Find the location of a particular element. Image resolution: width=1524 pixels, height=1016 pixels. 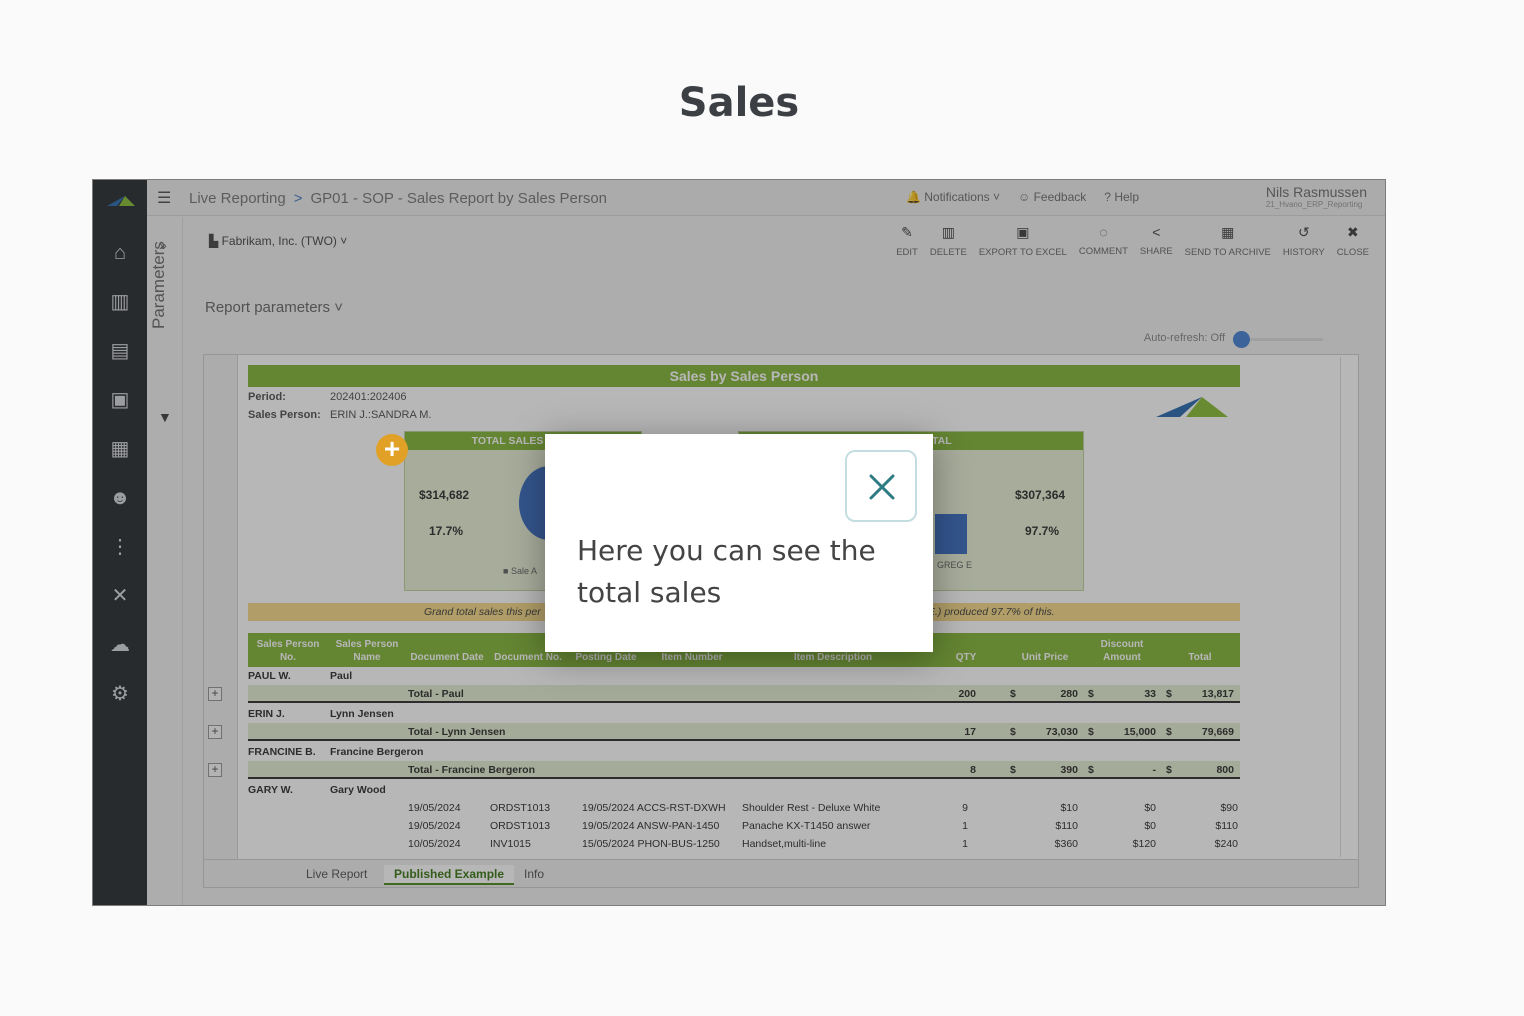

page-title: Sales is located at coordinates (739, 103).